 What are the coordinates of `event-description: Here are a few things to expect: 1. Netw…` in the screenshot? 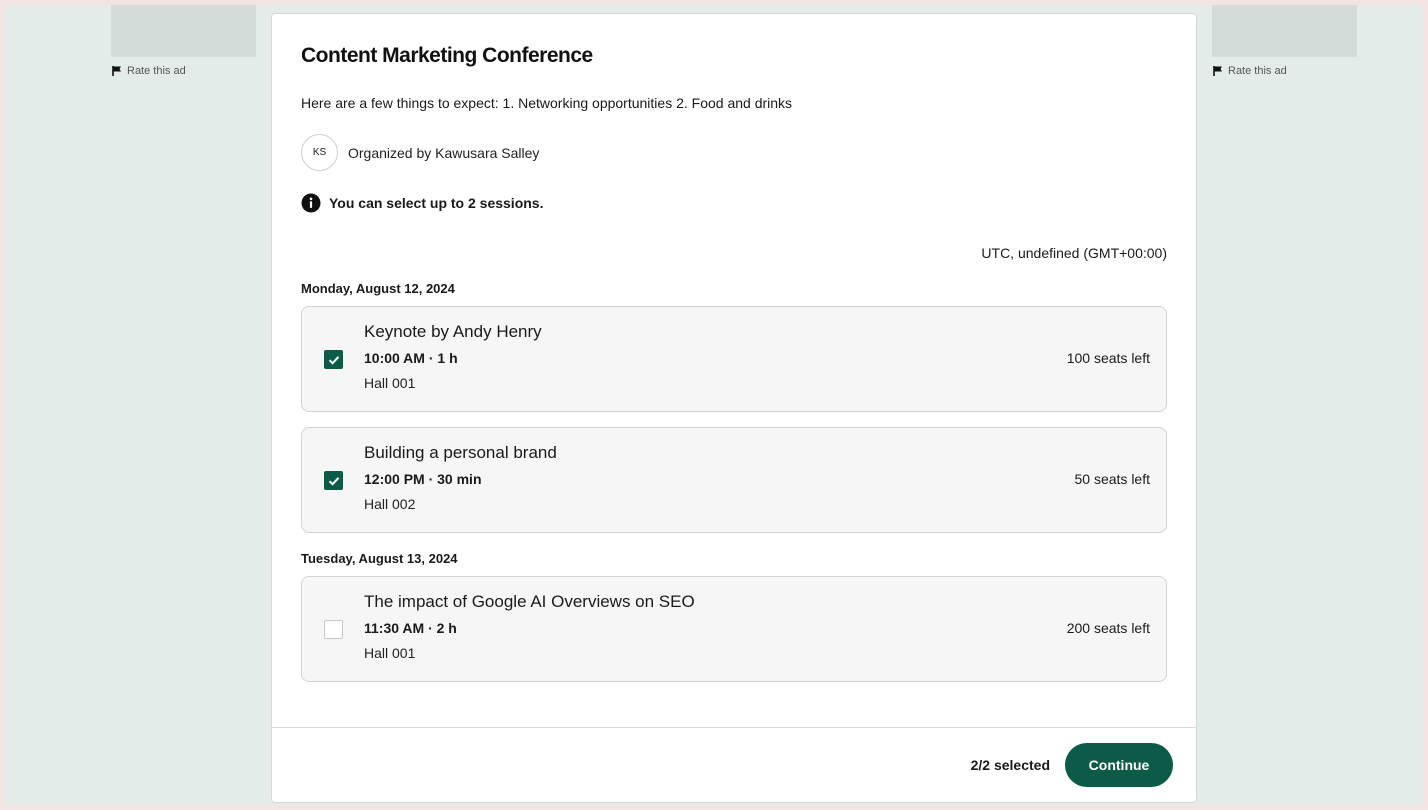 It's located at (547, 103).